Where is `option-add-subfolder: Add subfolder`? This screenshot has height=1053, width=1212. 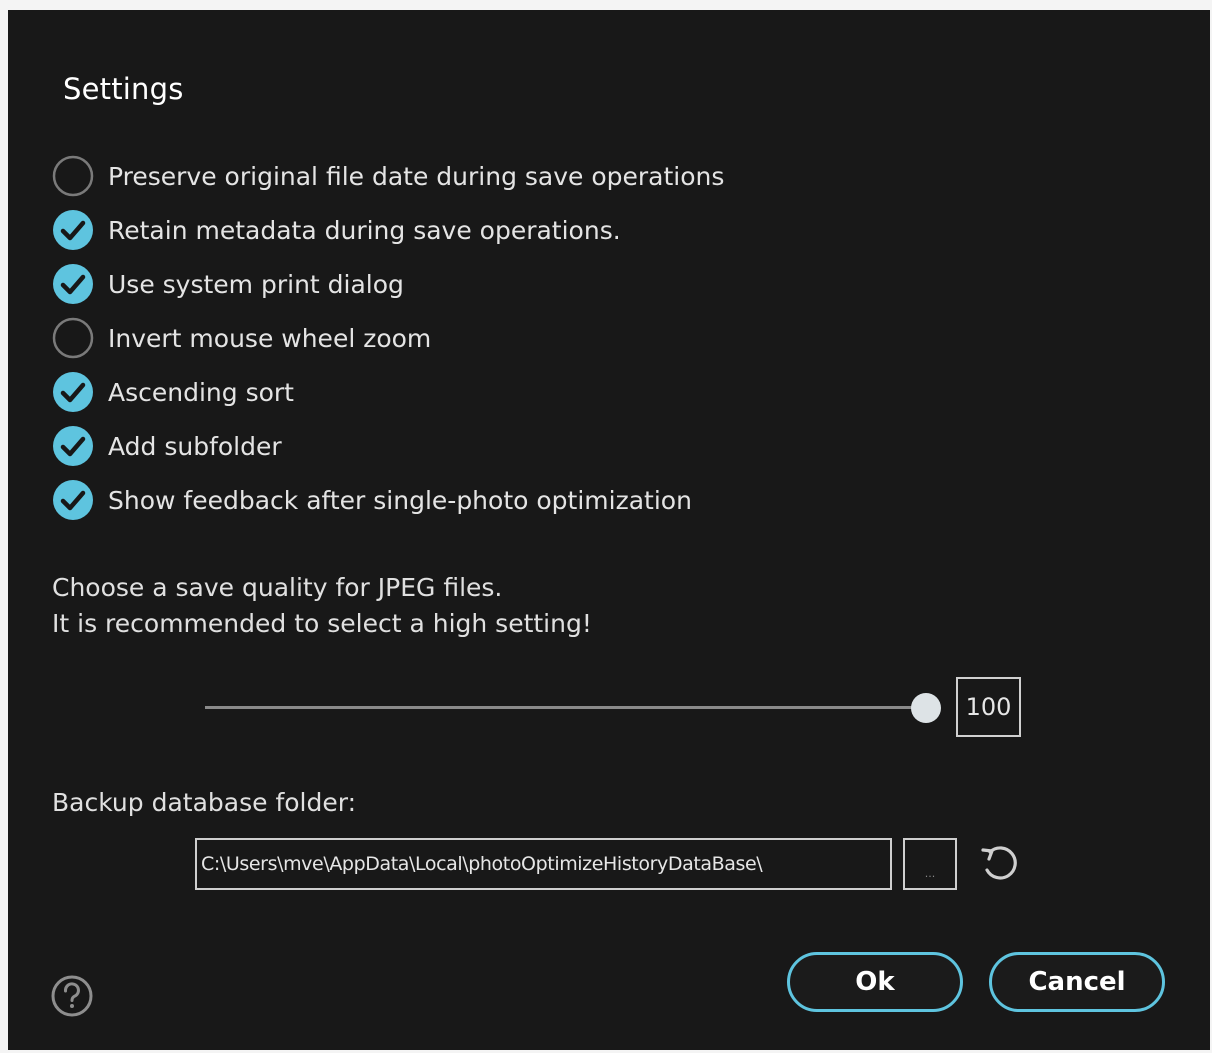
option-add-subfolder: Add subfolder is located at coordinates (167, 446).